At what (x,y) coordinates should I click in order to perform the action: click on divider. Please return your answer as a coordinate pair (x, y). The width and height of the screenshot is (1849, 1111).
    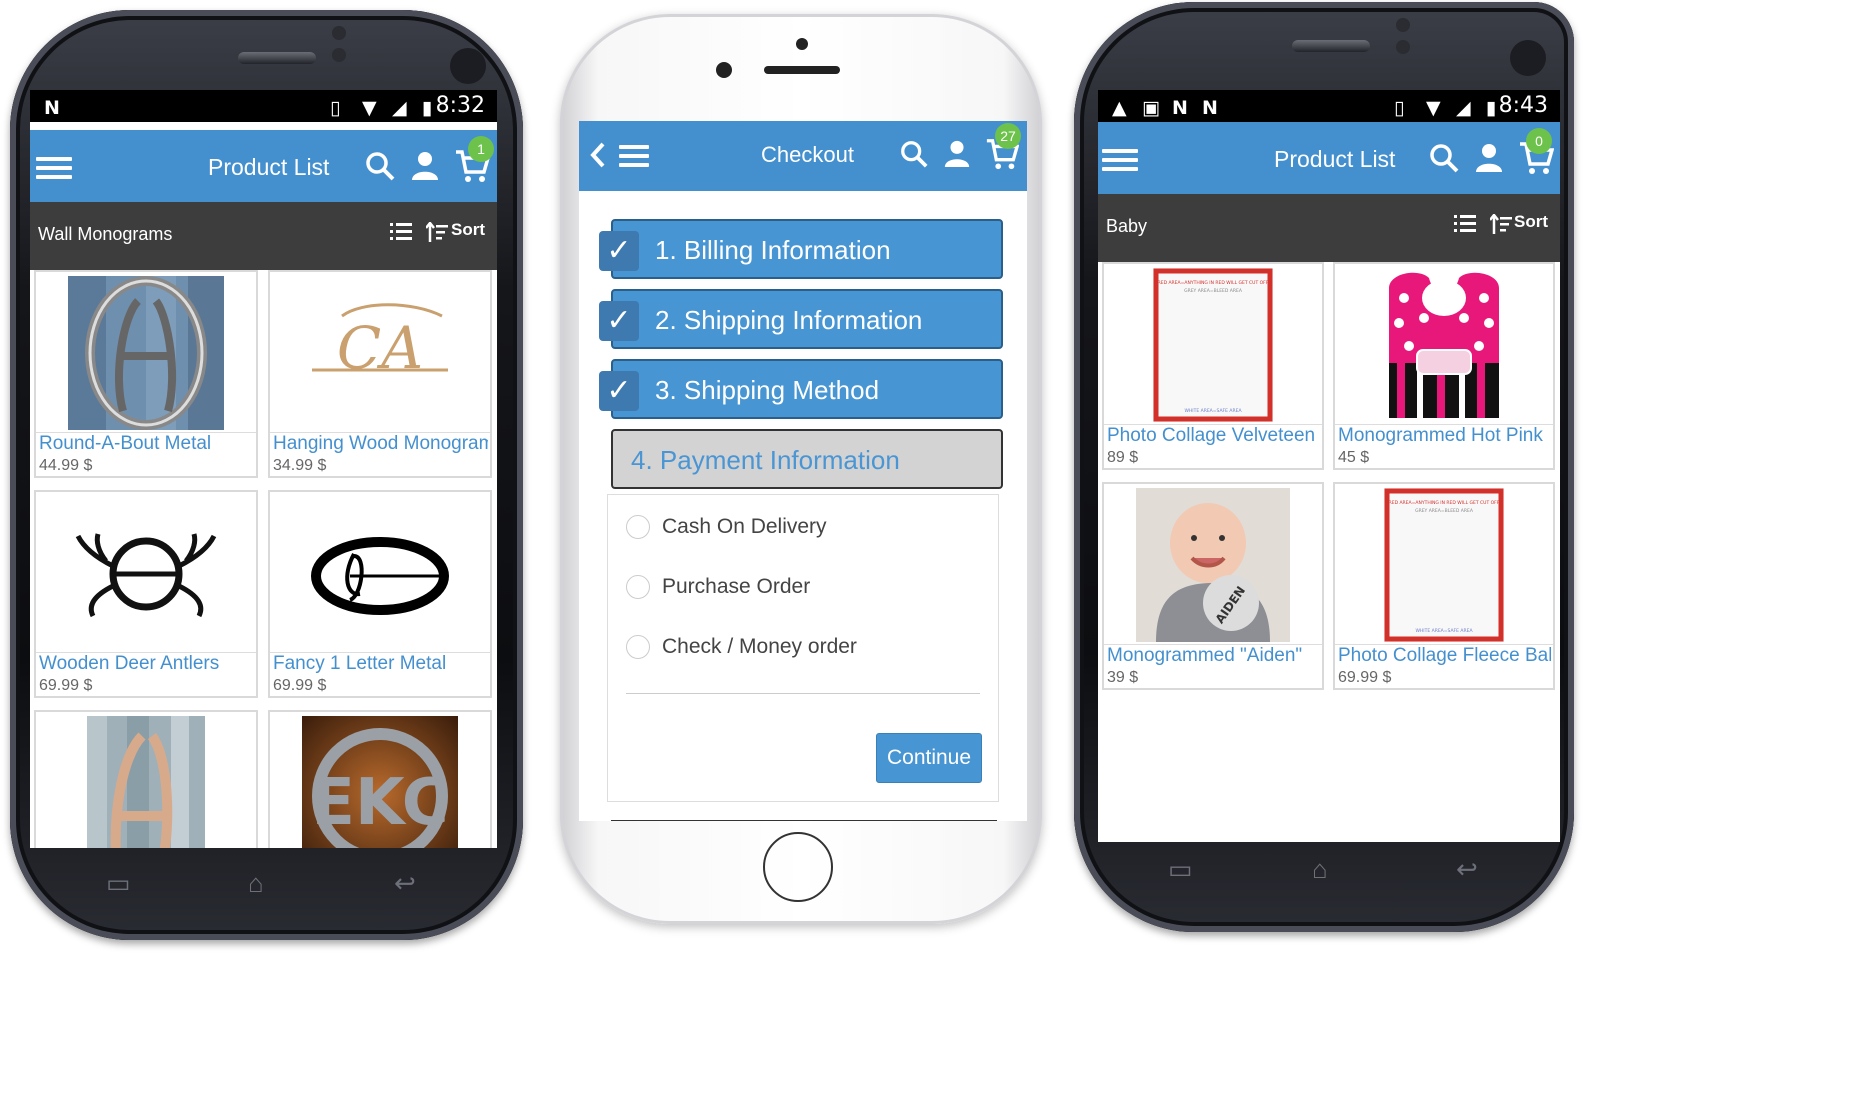
    Looking at the image, I should click on (804, 820).